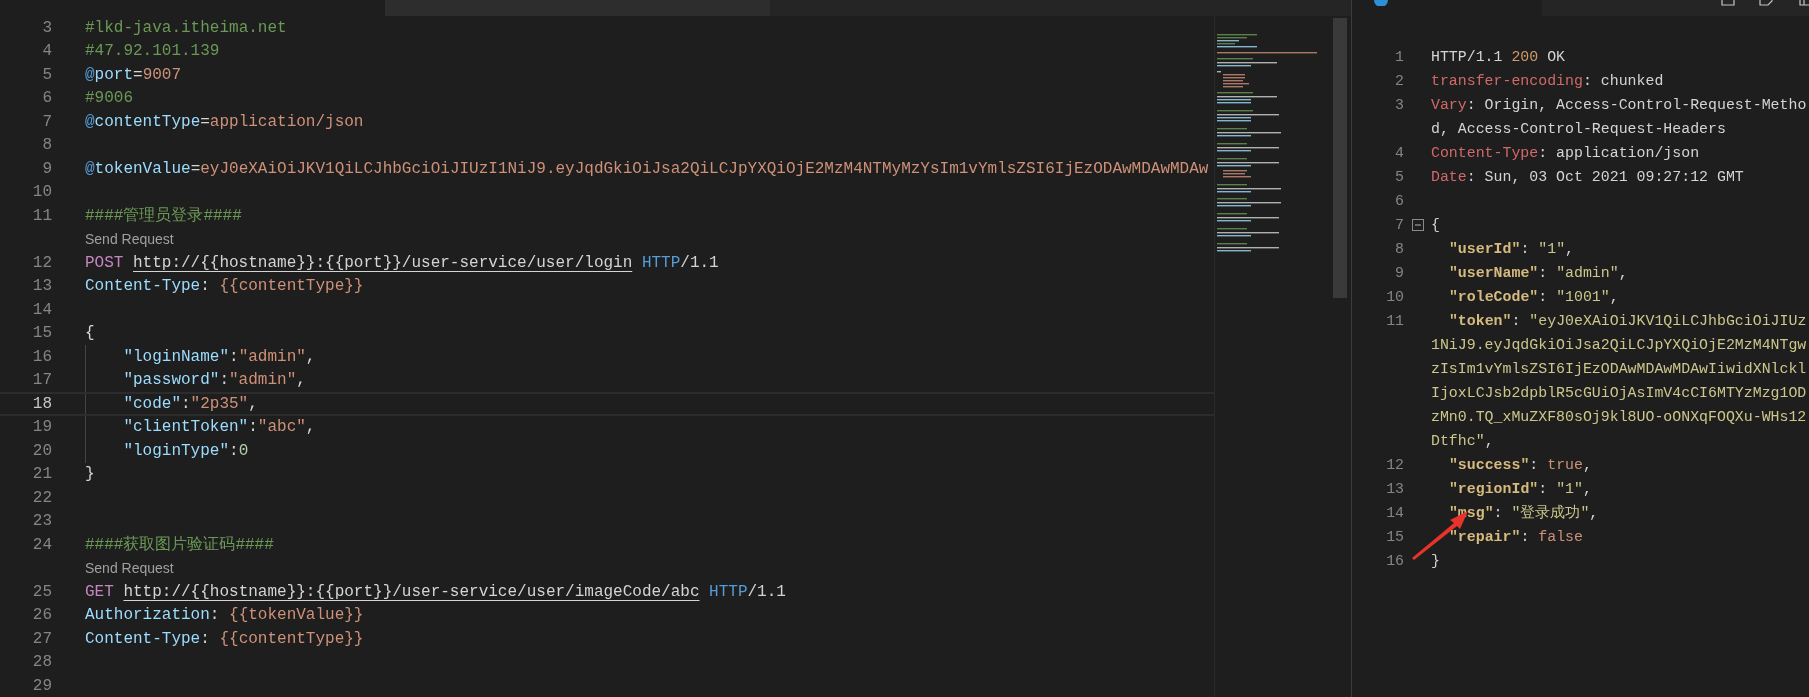 Image resolution: width=1809 pixels, height=697 pixels. What do you see at coordinates (41, 521) in the screenshot?
I see `line-number: 23` at bounding box center [41, 521].